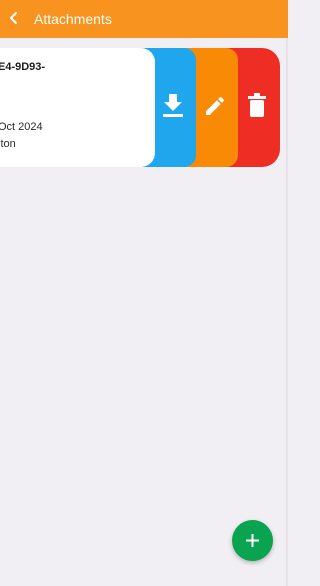 The width and height of the screenshot is (320, 586). Describe the element at coordinates (215, 105) in the screenshot. I see `edit-icon` at that location.